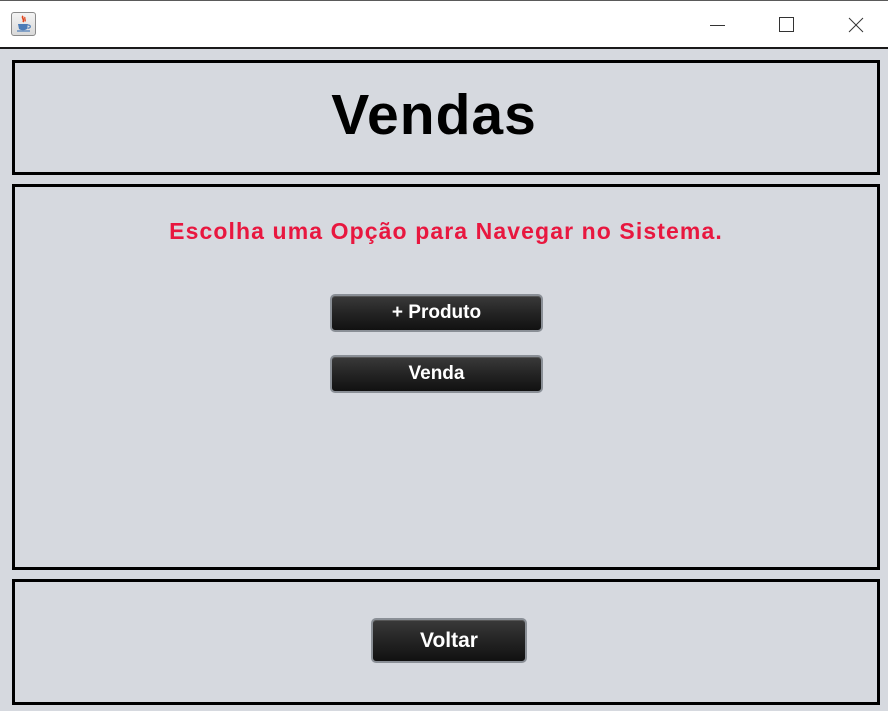  What do you see at coordinates (23, 24) in the screenshot?
I see `java-cup-icon` at bounding box center [23, 24].